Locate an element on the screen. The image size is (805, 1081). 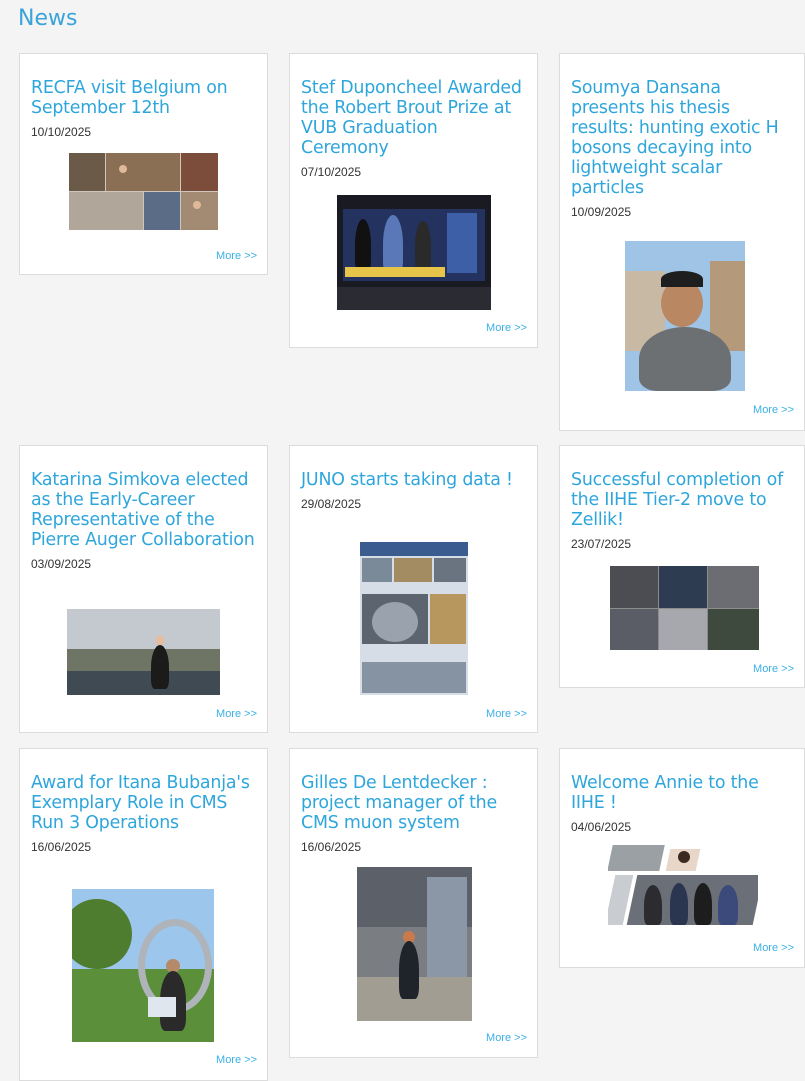
news-date: 10/09/2025 is located at coordinates (601, 212).